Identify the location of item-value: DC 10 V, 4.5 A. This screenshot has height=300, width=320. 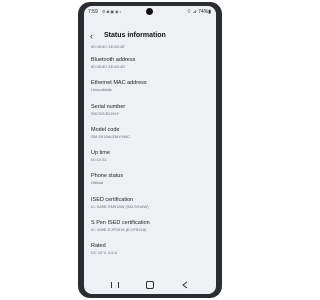
(104, 253).